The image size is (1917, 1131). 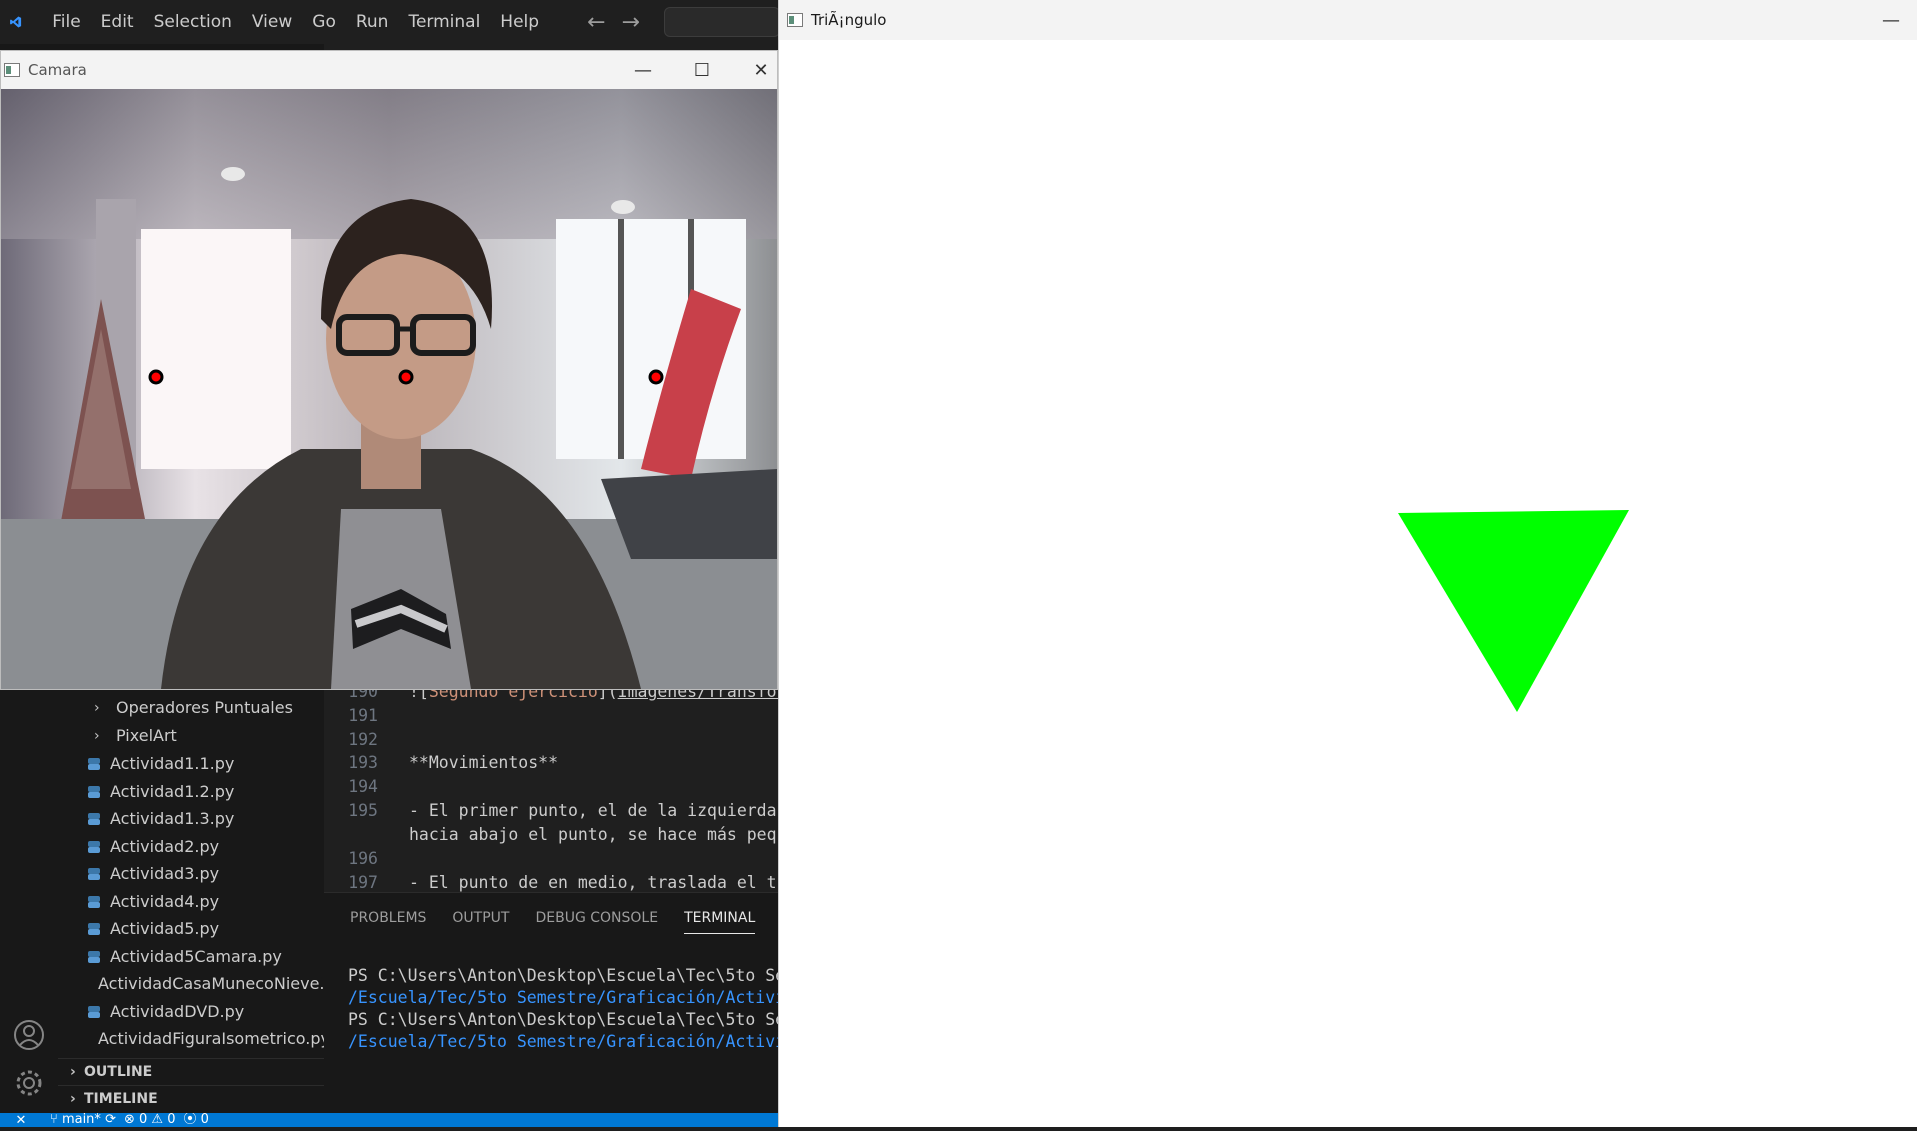 What do you see at coordinates (191, 707) in the screenshot?
I see `tree-folder-operadores-puntuales: › Operadores Puntuales` at bounding box center [191, 707].